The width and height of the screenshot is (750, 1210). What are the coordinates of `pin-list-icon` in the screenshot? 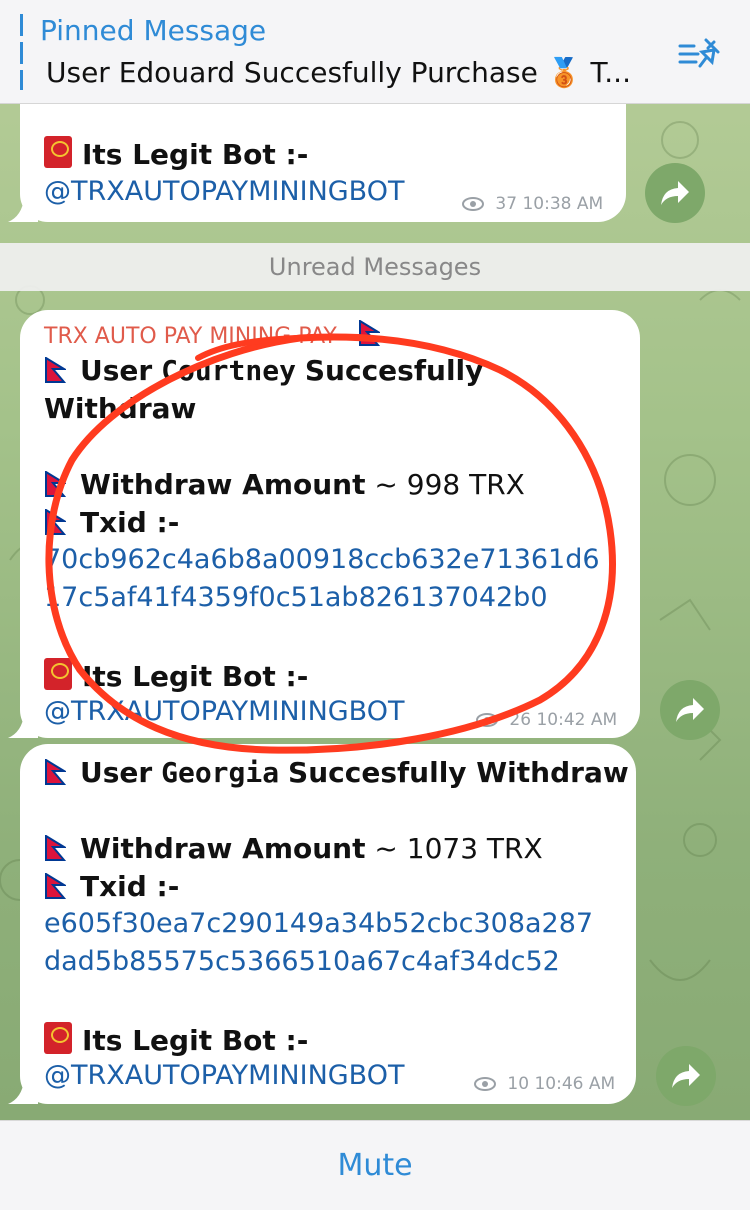 It's located at (700, 53).